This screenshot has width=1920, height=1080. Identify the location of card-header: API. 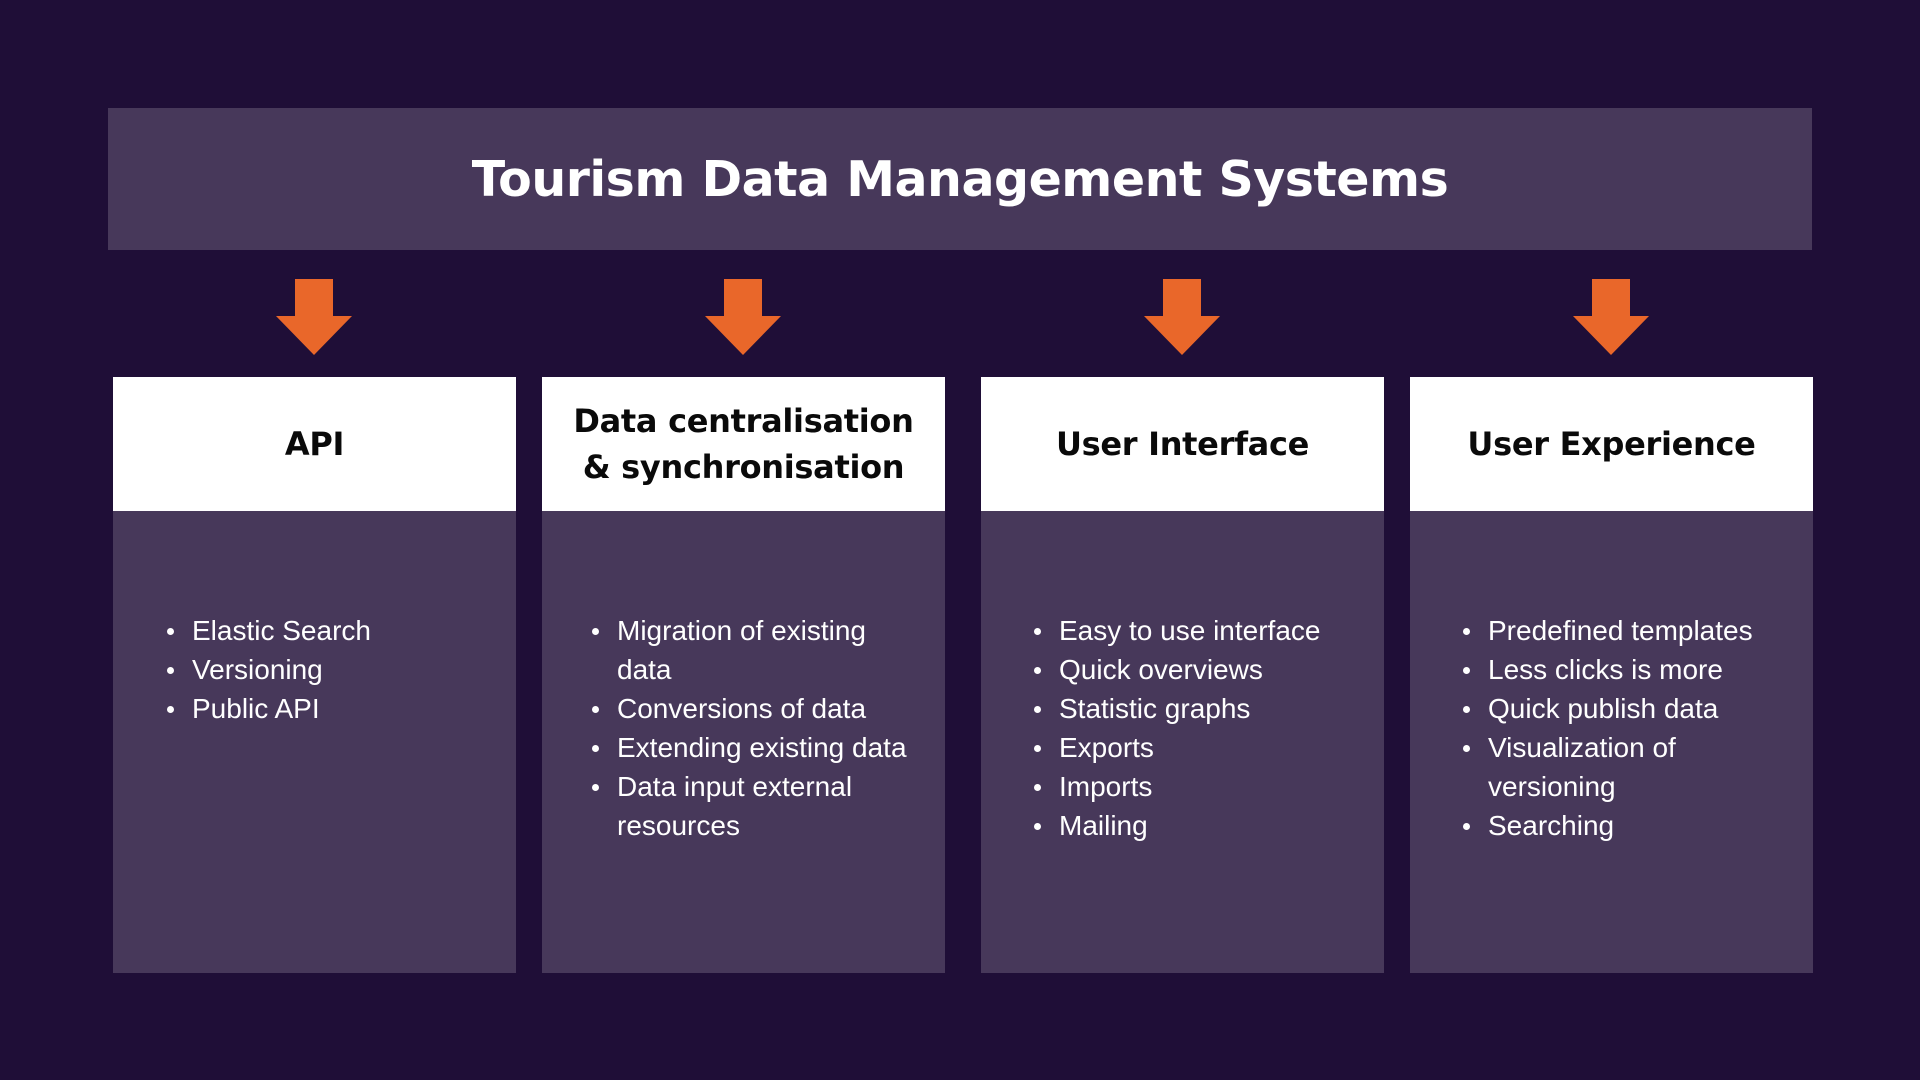
(314, 444).